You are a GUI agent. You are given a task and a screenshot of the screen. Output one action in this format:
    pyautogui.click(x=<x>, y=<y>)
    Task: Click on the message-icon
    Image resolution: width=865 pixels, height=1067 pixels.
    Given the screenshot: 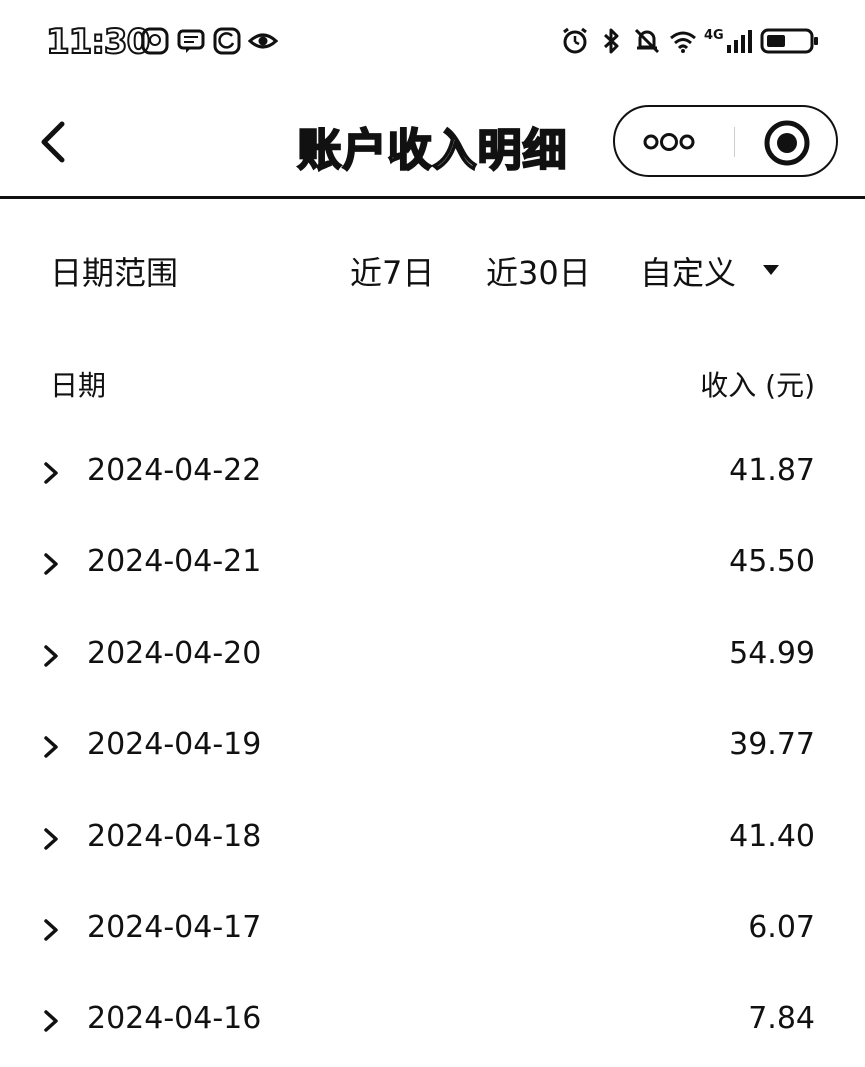 What is the action you would take?
    pyautogui.click(x=191, y=41)
    